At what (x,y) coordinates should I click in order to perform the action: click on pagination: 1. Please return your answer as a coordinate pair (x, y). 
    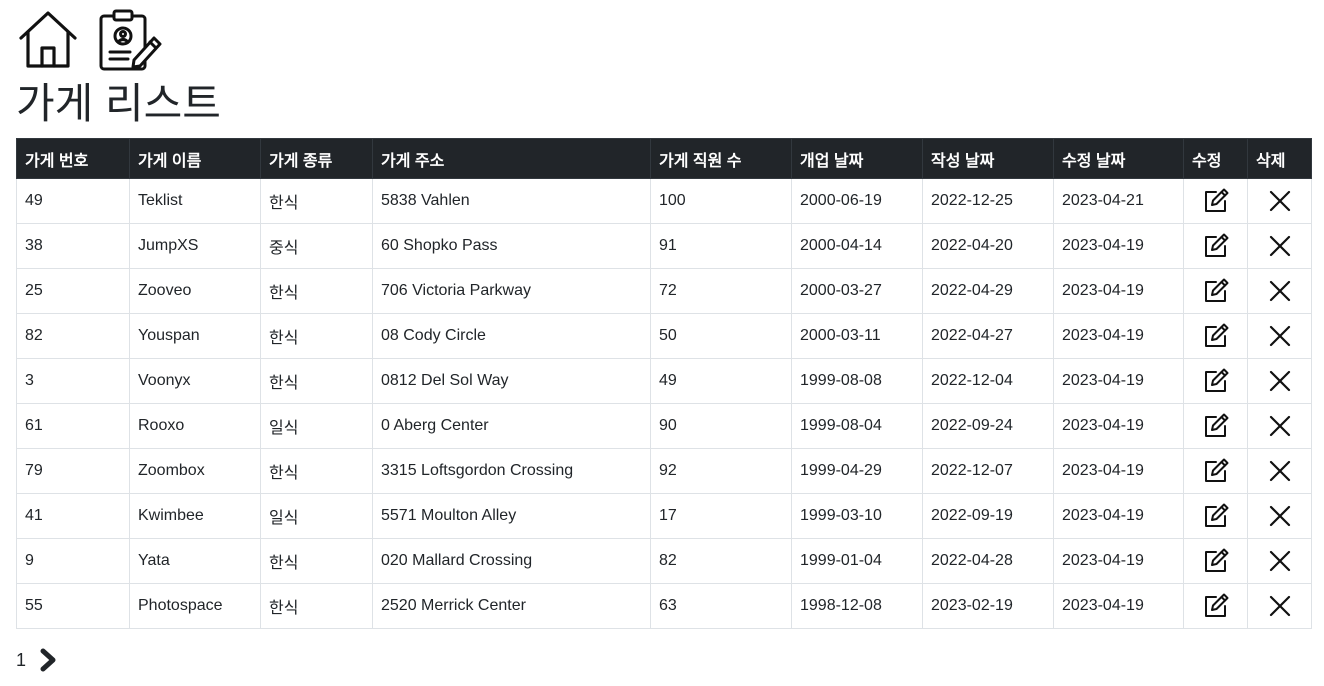
    Looking at the image, I should click on (38, 660).